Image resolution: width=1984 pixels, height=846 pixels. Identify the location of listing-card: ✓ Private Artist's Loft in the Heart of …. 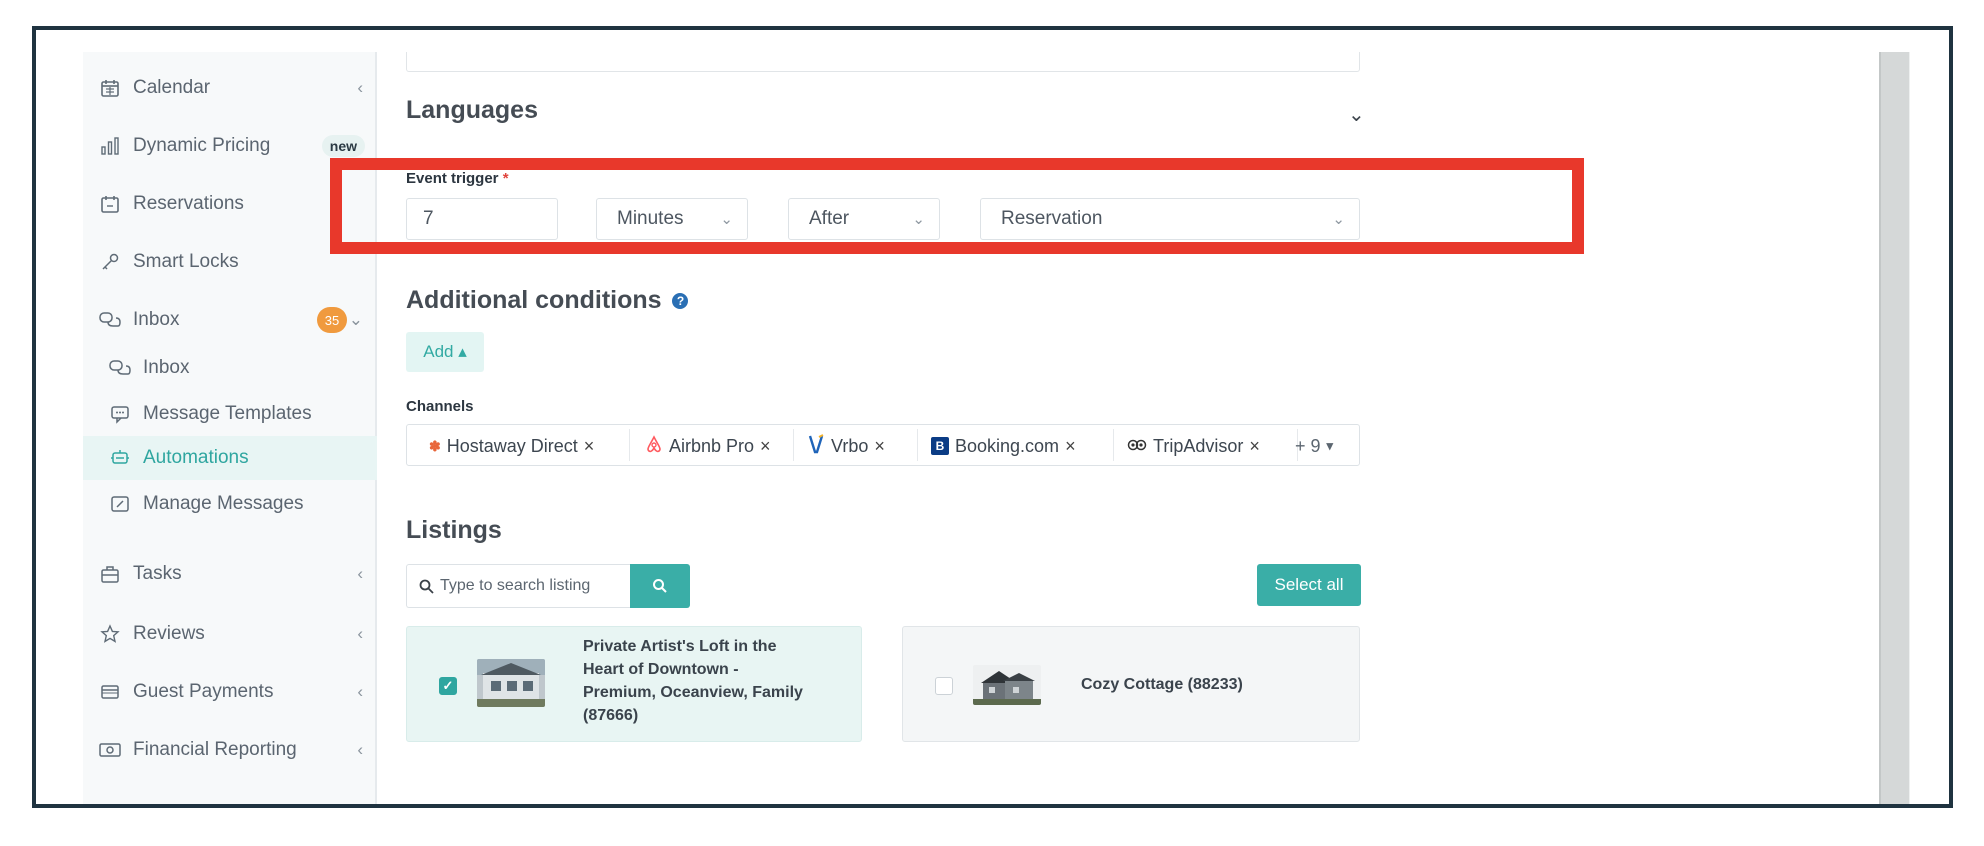
(634, 684).